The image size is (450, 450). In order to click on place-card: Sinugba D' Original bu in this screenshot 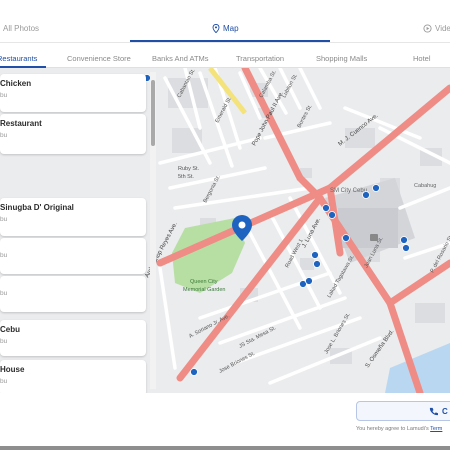, I will do `click(73, 217)`.